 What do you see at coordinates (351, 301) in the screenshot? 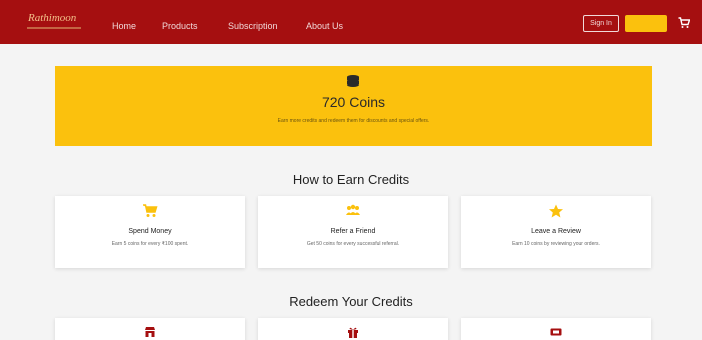
I see `redeem-section-title: Redeem Your Credits` at bounding box center [351, 301].